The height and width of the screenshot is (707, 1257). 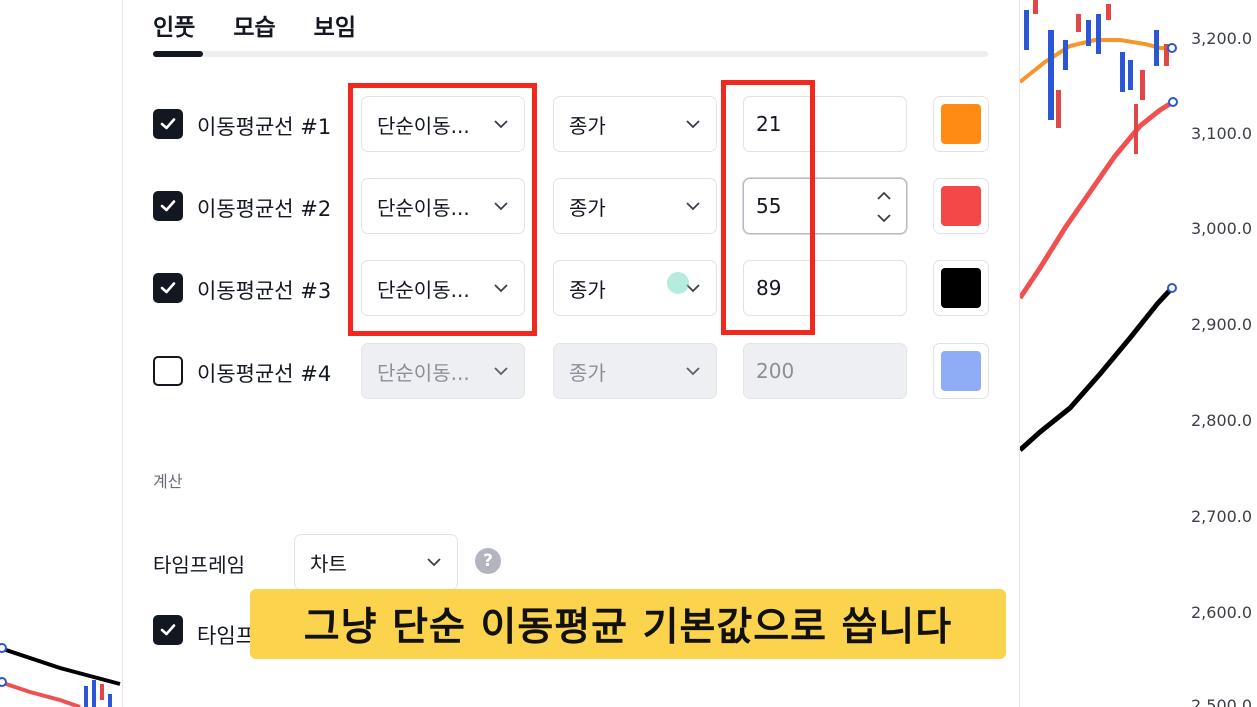 I want to click on tab-active-indicator, so click(x=178, y=54).